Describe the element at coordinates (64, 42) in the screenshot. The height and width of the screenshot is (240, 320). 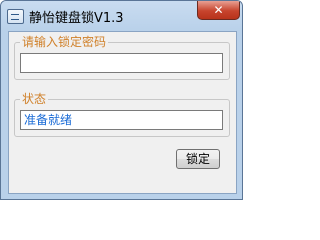
I see `password-group-label: 请输入锁定密码` at that location.